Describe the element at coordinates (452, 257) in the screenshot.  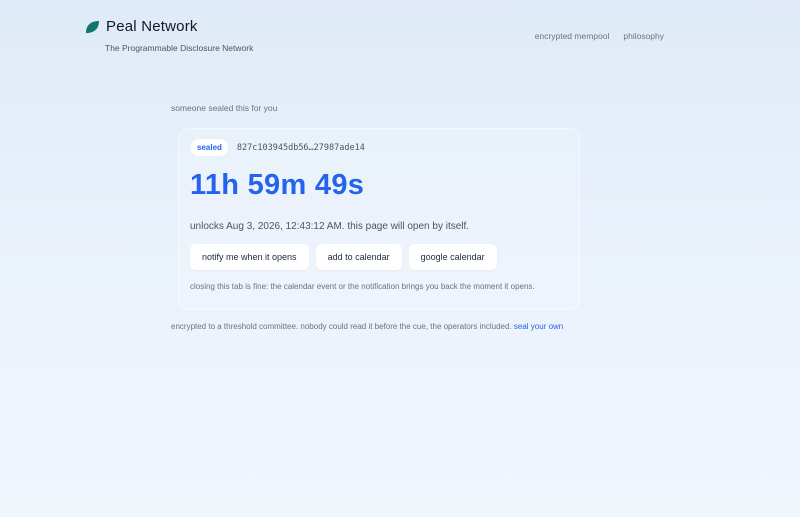
I see `google-calendar-button: google calendar` at that location.